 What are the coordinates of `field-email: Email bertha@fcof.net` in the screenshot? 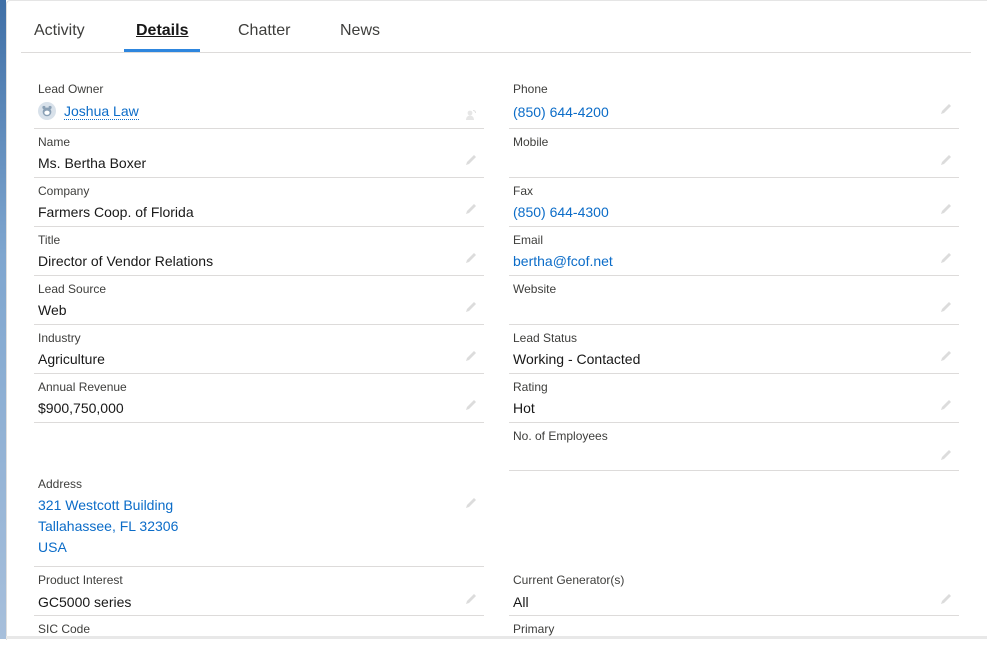 It's located at (734, 251).